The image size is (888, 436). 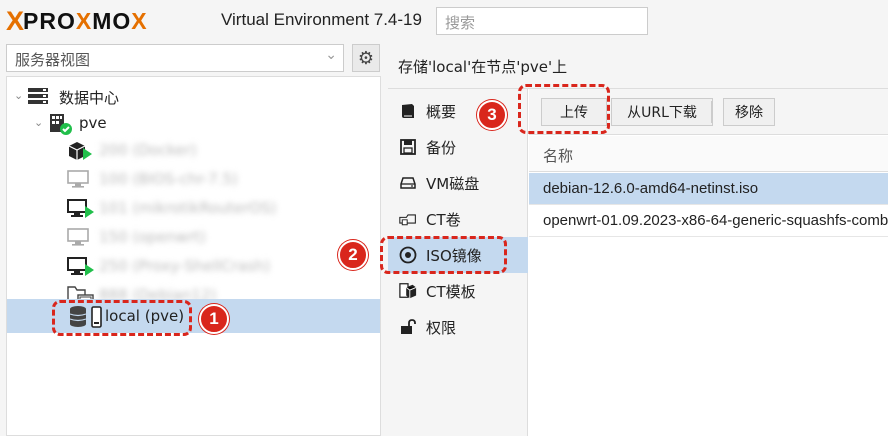 I want to click on menu-item-summary: 概要, so click(x=458, y=111).